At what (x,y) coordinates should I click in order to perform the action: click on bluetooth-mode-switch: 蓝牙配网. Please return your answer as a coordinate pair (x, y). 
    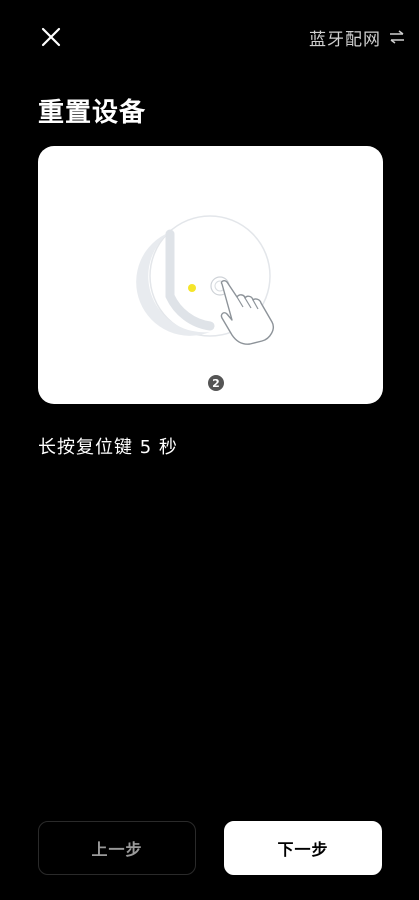
    Looking at the image, I should click on (357, 37).